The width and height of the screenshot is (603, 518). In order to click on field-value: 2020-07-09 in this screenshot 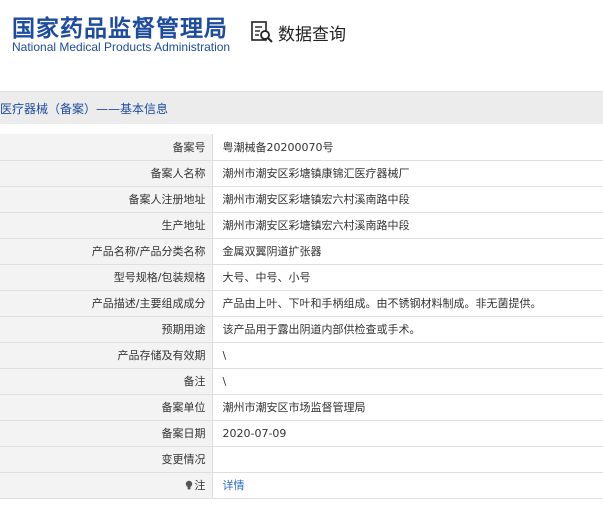, I will do `click(407, 433)`.